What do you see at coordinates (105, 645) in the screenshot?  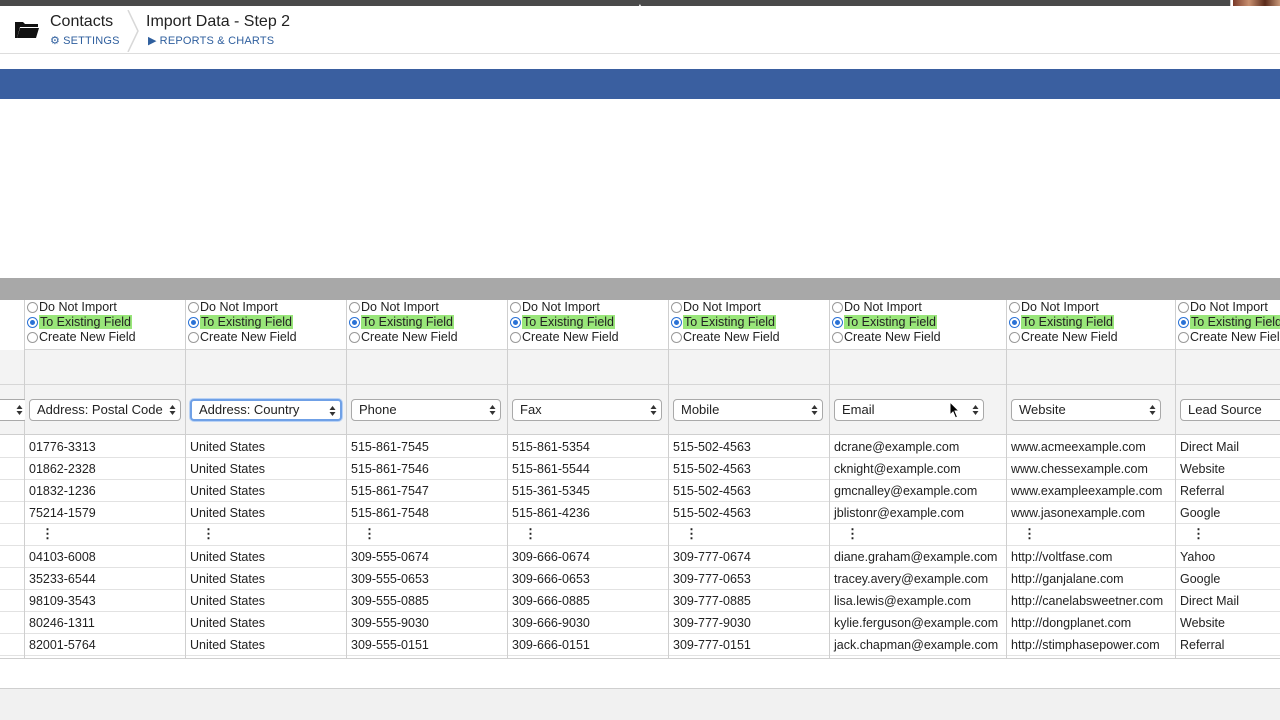 I see `table-cell: 82001-5764` at bounding box center [105, 645].